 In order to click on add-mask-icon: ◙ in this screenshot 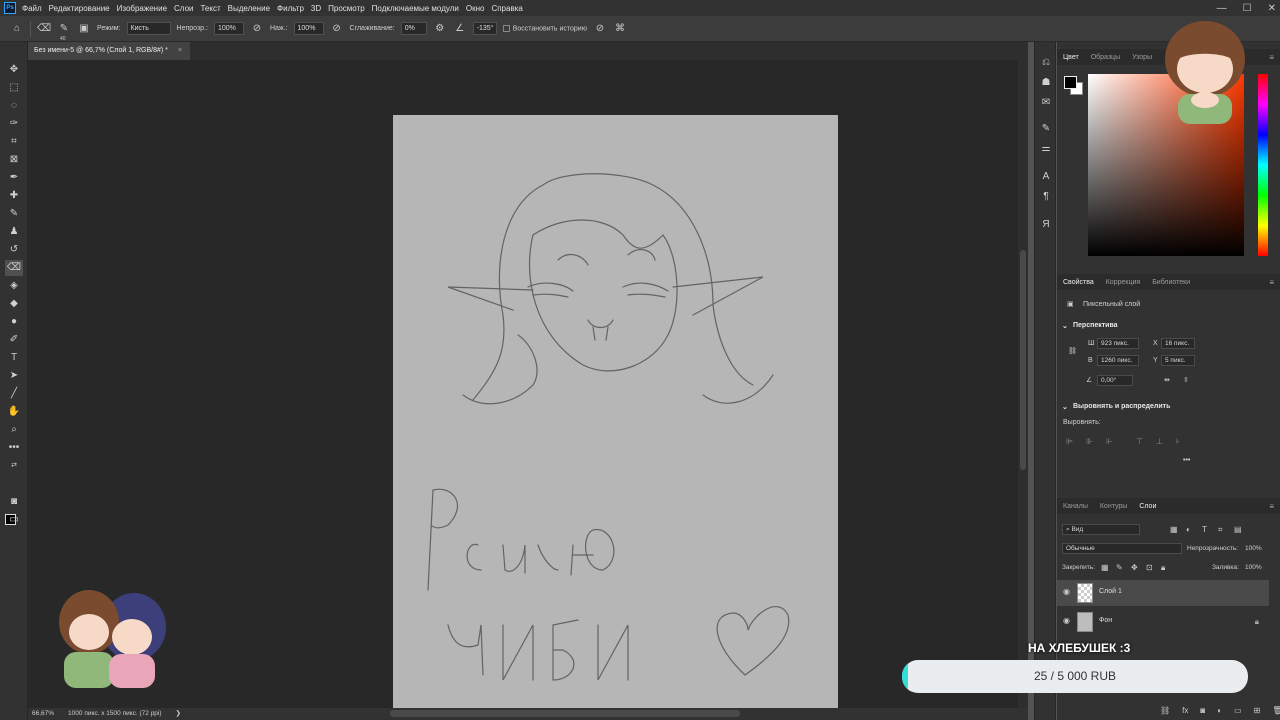, I will do `click(1202, 710)`.